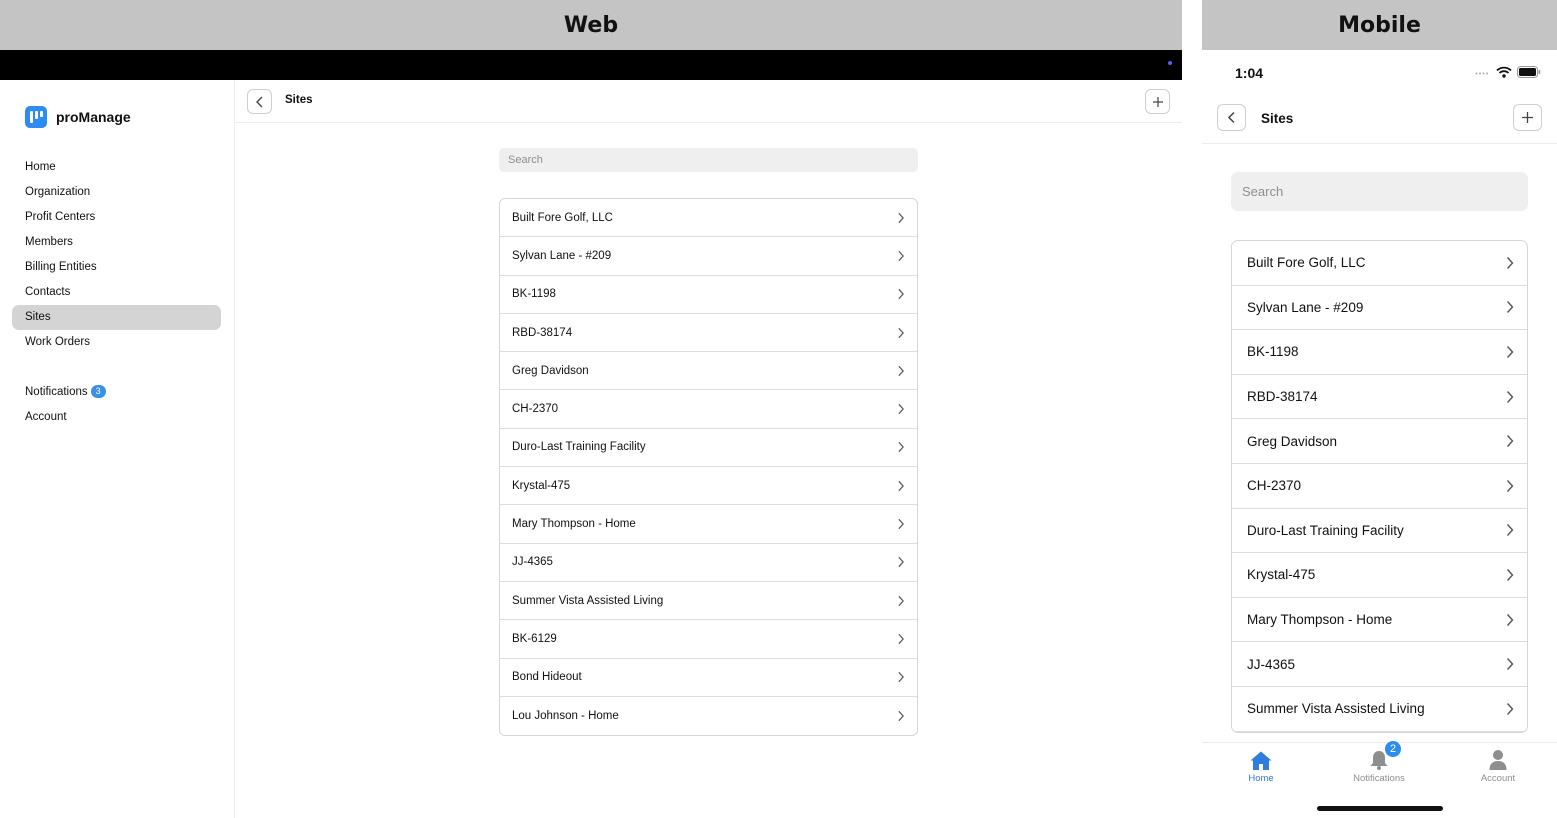 Image resolution: width=1557 pixels, height=818 pixels. What do you see at coordinates (36, 117) in the screenshot?
I see `promanage-logo-icon` at bounding box center [36, 117].